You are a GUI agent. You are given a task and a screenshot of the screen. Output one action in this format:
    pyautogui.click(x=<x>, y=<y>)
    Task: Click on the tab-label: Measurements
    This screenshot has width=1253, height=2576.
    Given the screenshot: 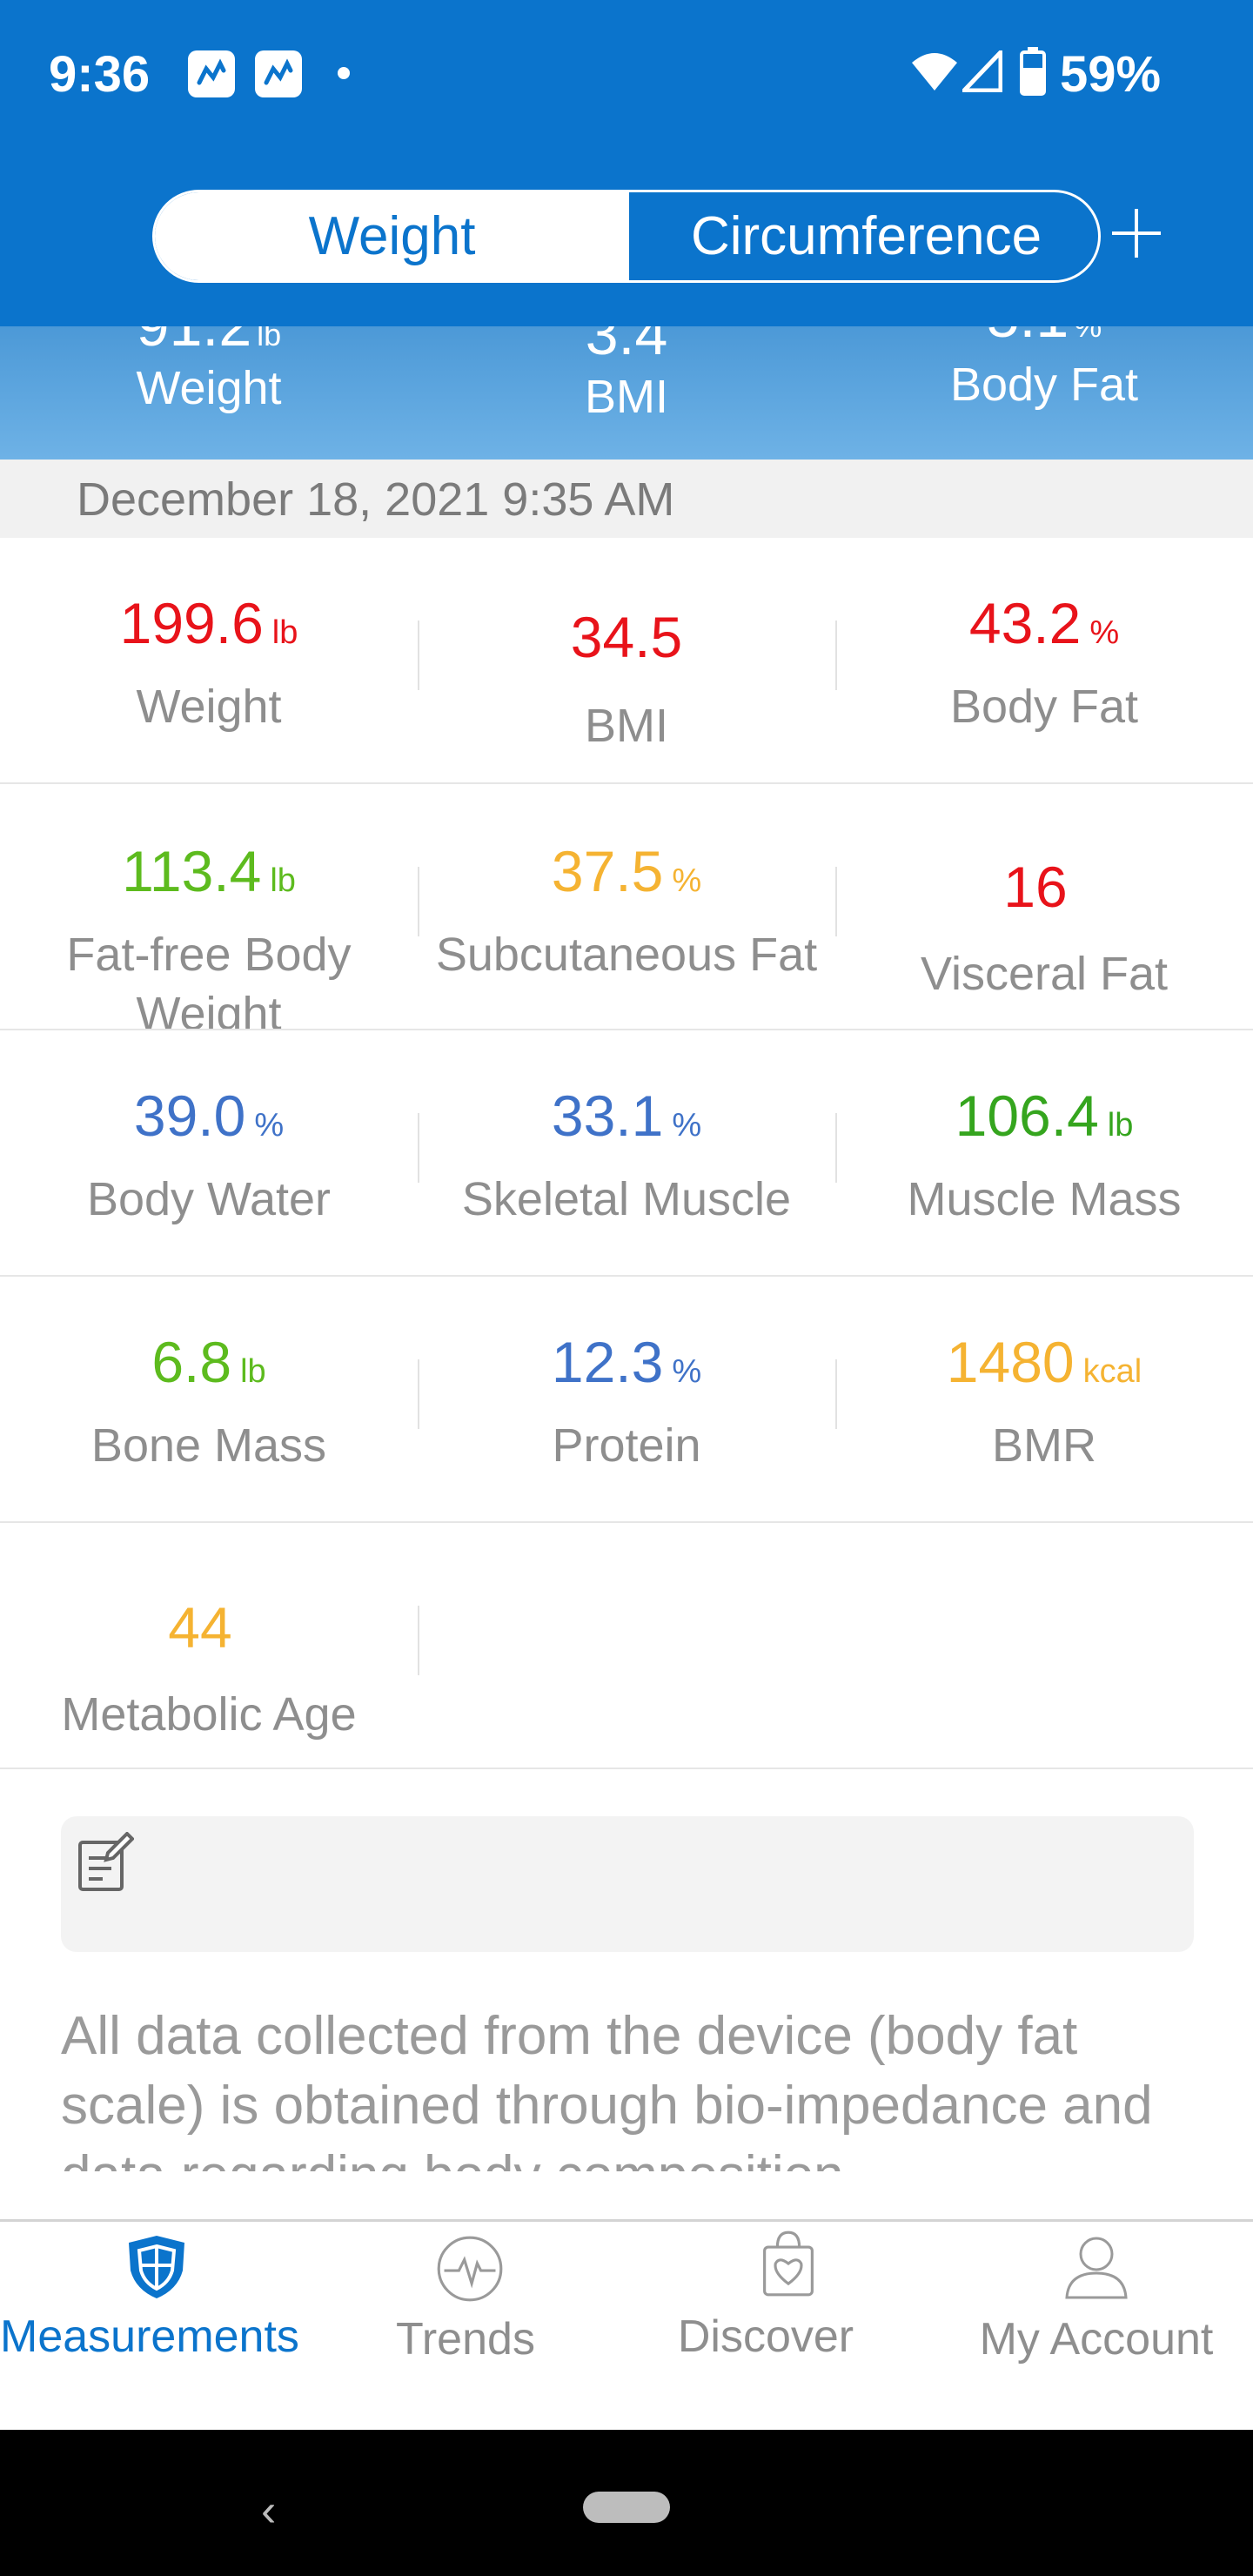 What is the action you would take?
    pyautogui.click(x=149, y=2337)
    